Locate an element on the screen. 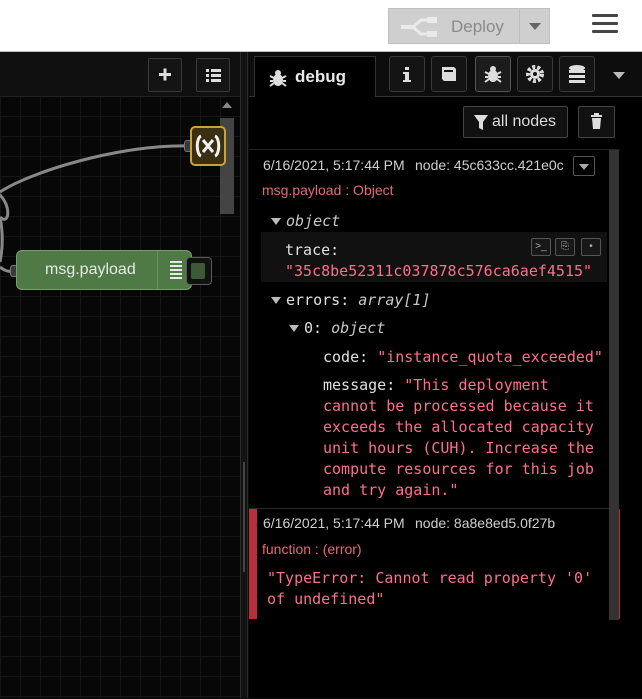 The image size is (642, 699). item-type: object is located at coordinates (358, 328).